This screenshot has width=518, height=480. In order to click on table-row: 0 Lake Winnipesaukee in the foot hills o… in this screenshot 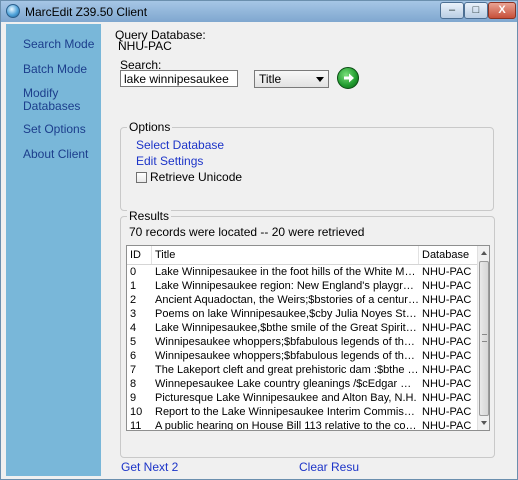, I will do `click(302, 272)`.